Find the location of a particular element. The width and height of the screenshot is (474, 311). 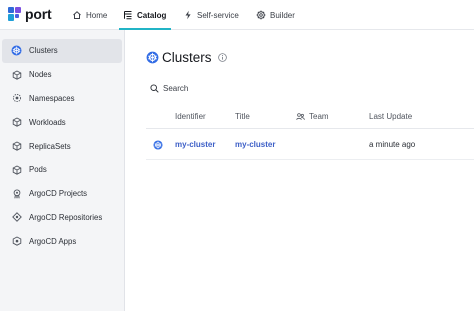

nav-builder: Builder is located at coordinates (275, 15).